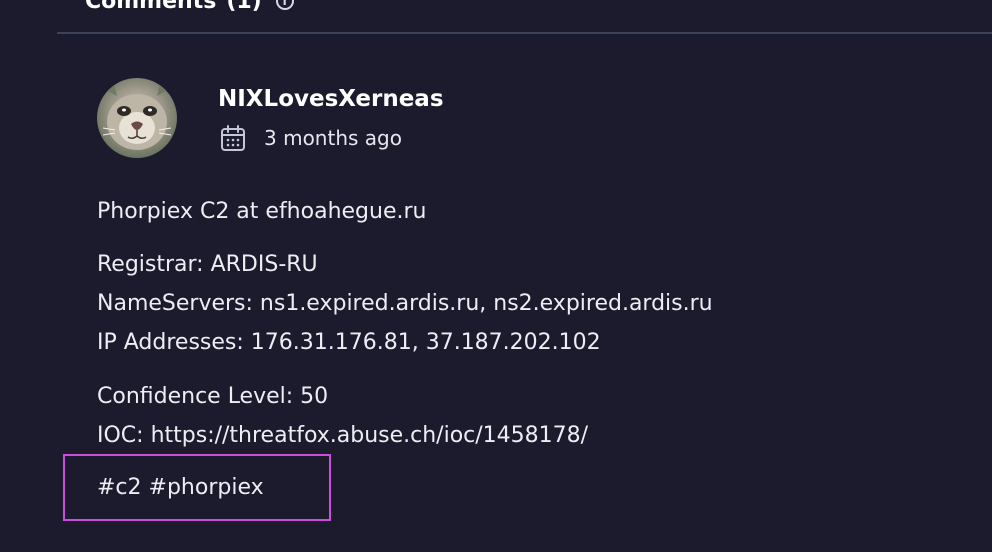 This screenshot has height=552, width=992. I want to click on comments-header: Comments (1) i, so click(189, 8).